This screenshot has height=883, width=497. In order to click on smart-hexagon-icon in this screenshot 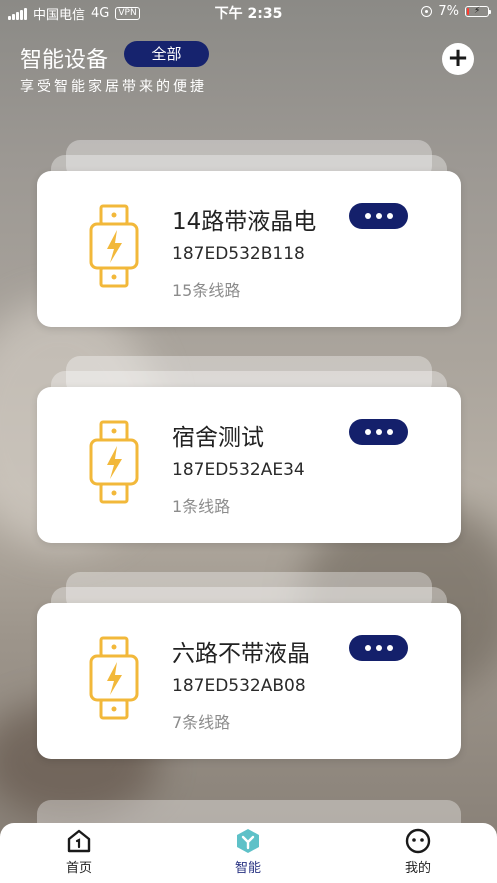, I will do `click(248, 841)`.